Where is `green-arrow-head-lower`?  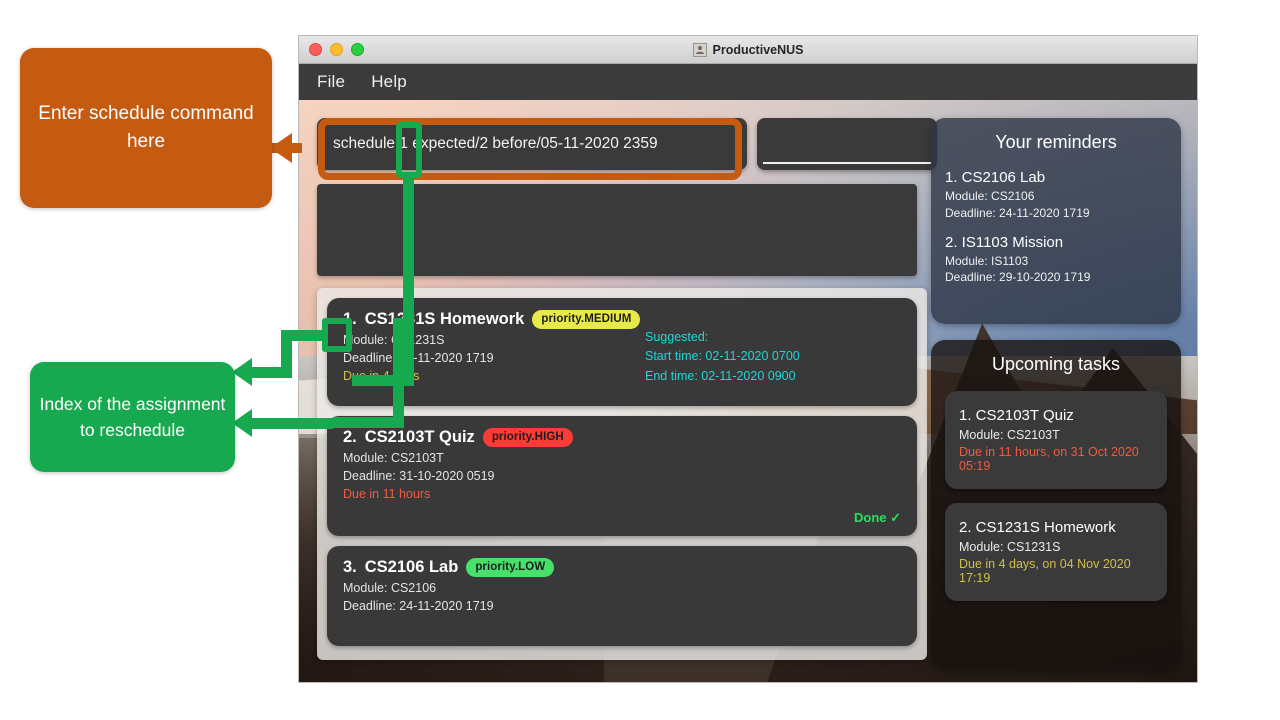
green-arrow-head-lower is located at coordinates (242, 423).